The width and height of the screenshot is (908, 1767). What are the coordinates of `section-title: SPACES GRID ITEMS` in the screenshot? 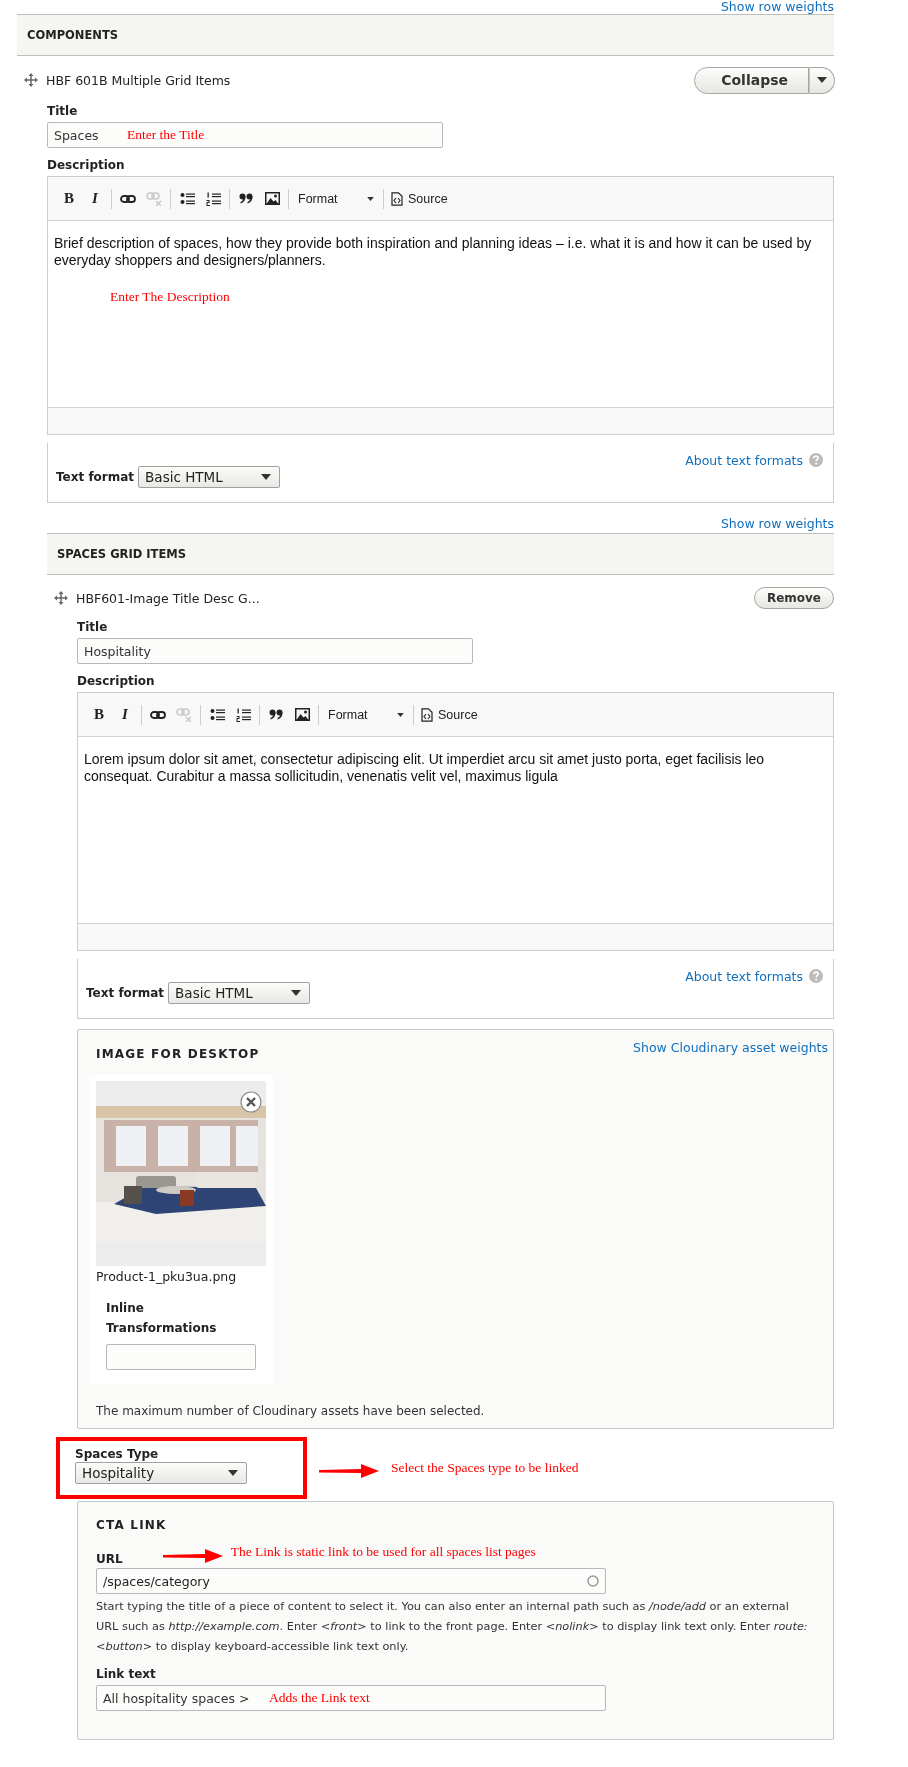 It's located at (121, 554).